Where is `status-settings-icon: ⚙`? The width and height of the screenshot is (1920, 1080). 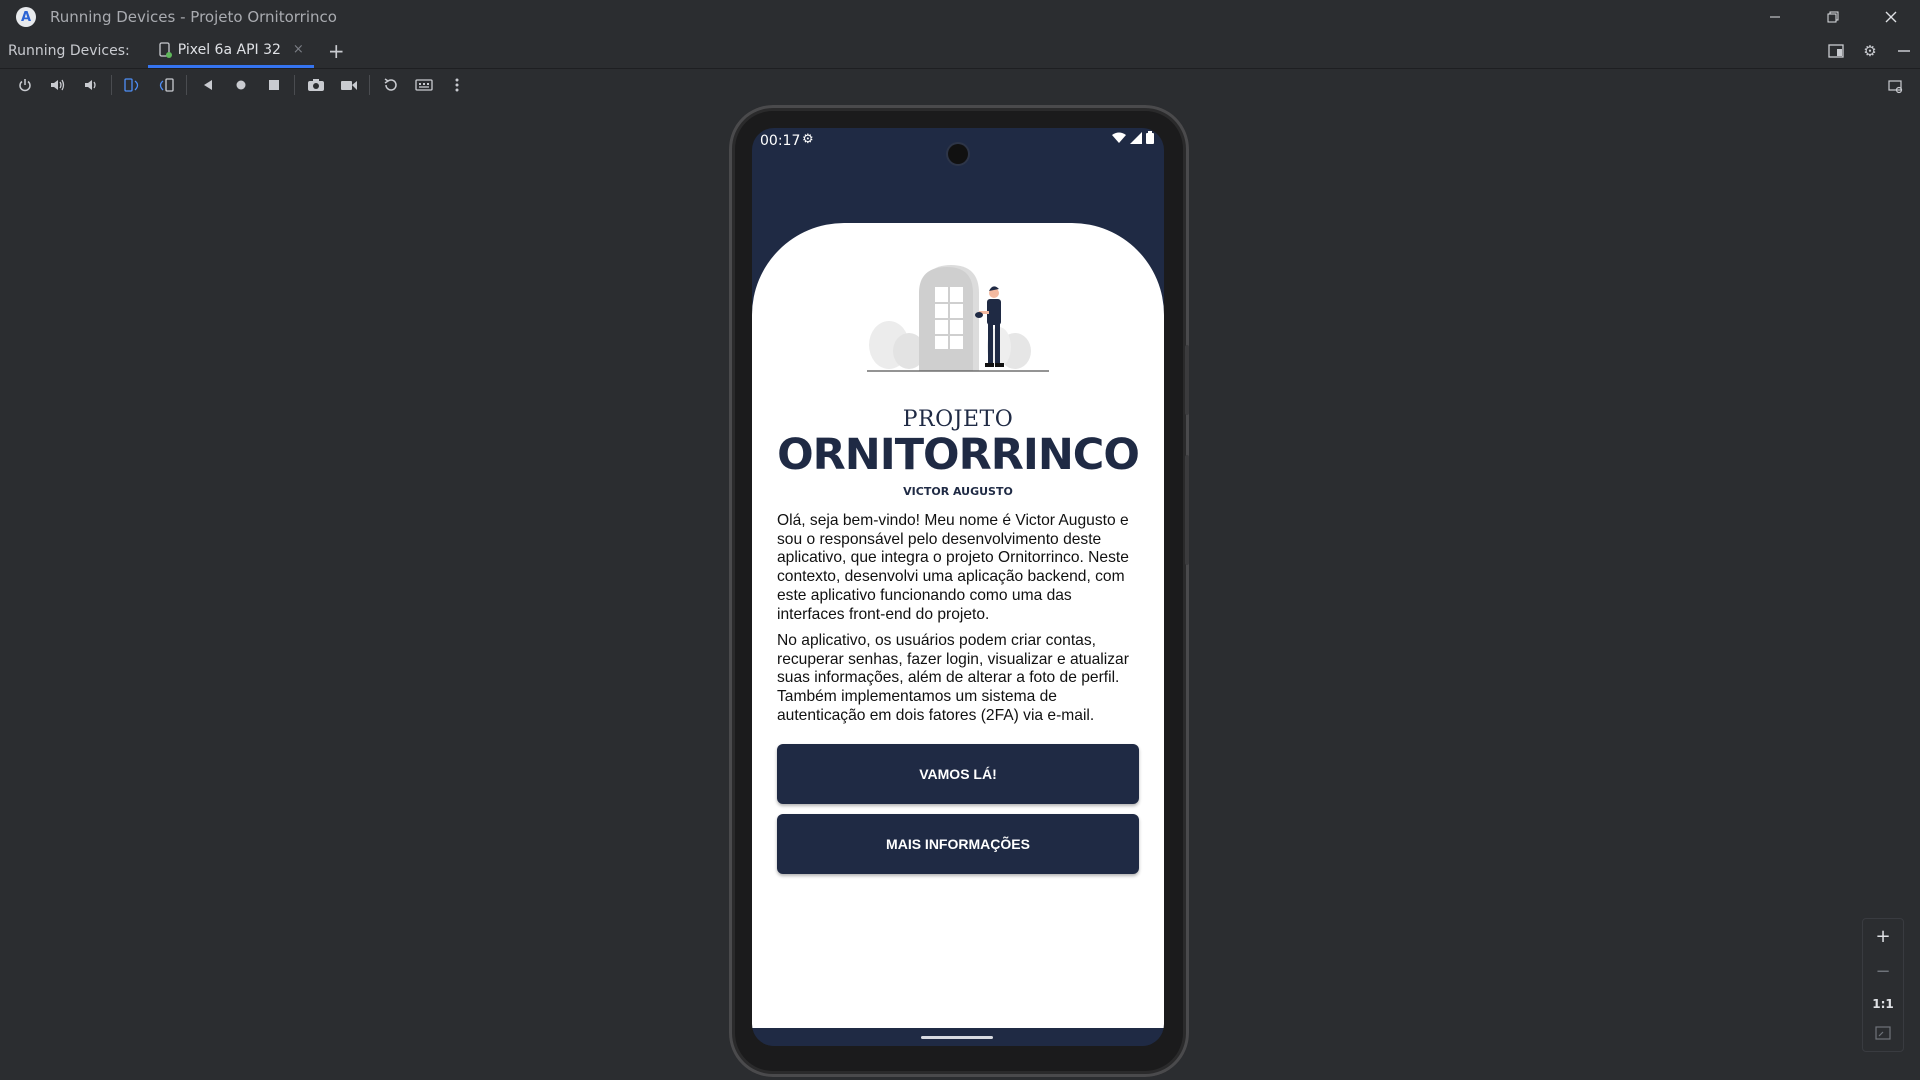
status-settings-icon: ⚙ is located at coordinates (808, 139).